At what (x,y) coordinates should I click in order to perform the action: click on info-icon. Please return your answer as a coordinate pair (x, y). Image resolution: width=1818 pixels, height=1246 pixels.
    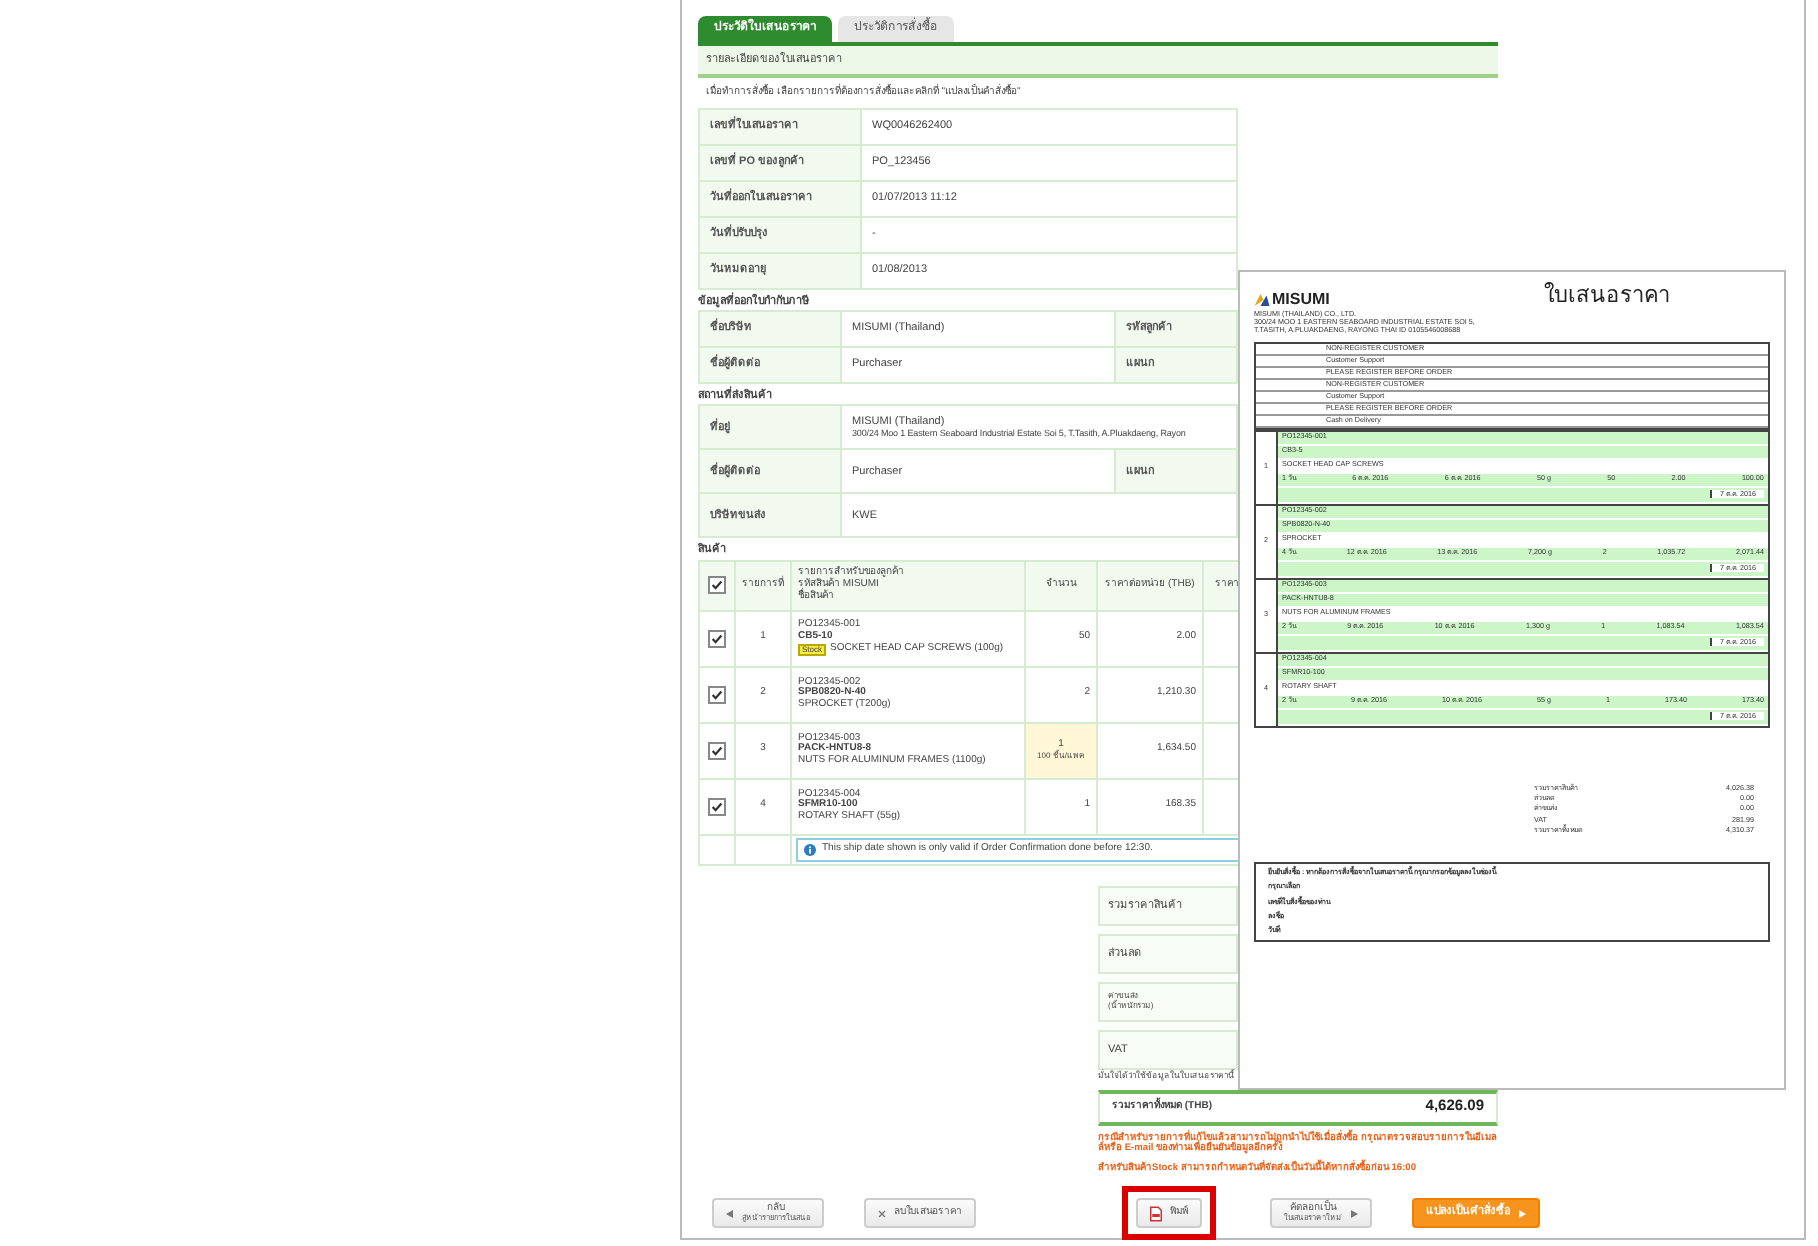
    Looking at the image, I should click on (810, 849).